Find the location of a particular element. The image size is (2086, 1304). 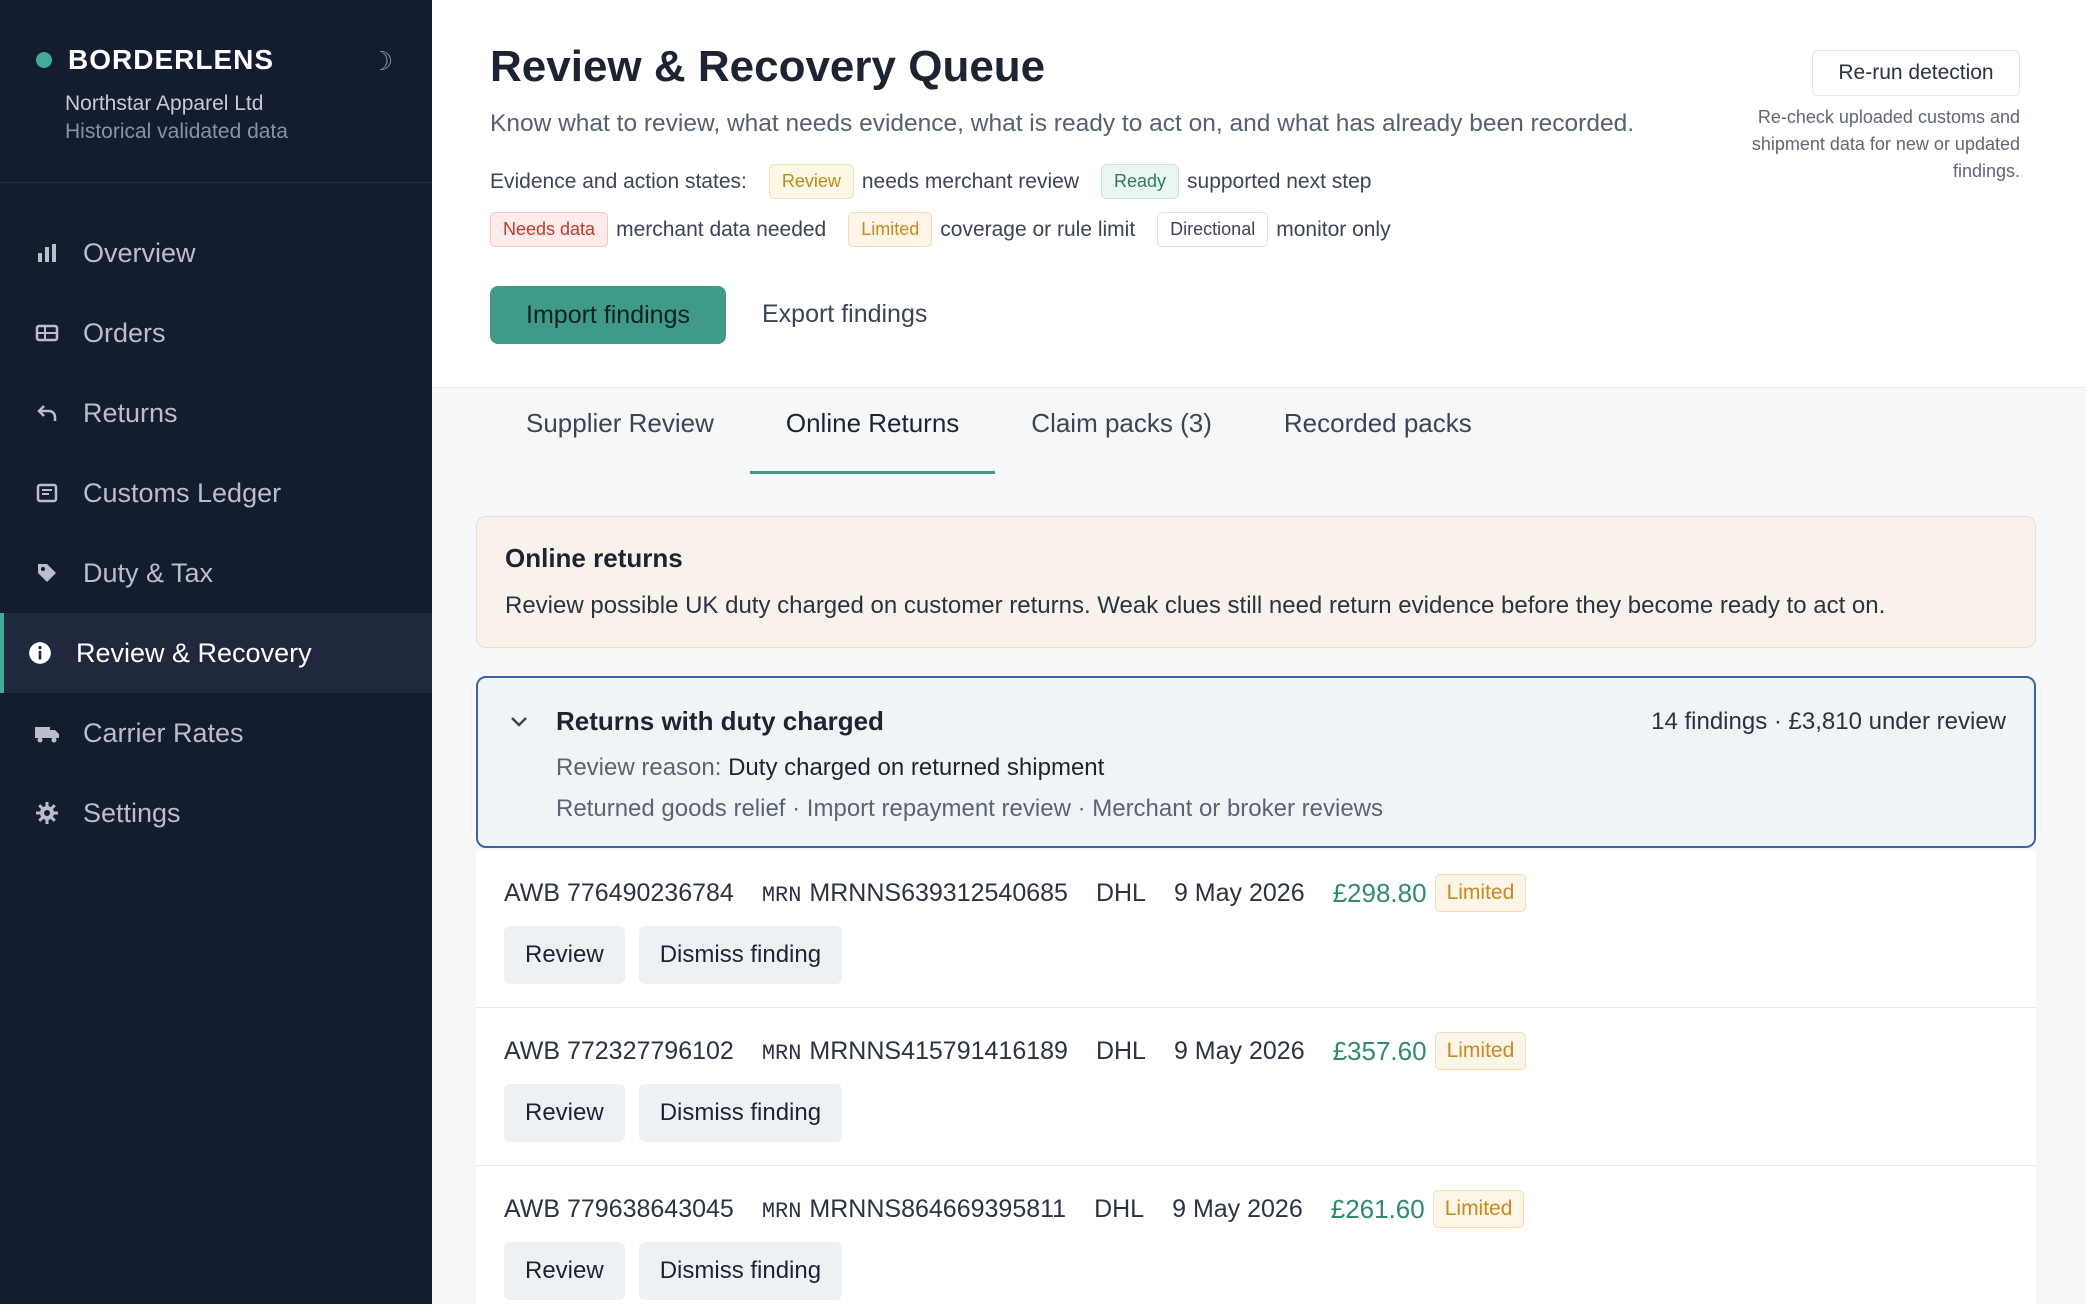

legend-text-review: needs merchant review is located at coordinates (970, 181).